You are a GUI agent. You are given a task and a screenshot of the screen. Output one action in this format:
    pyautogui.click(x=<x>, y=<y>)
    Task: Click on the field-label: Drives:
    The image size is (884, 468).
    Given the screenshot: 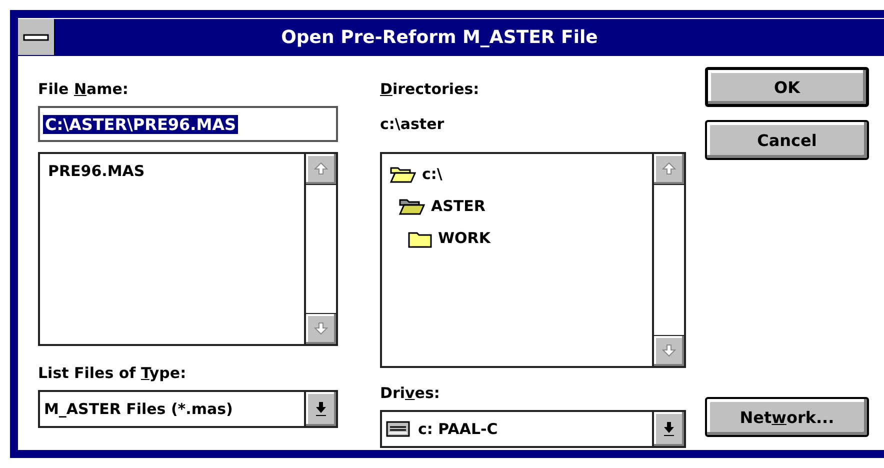 What is the action you would take?
    pyautogui.click(x=410, y=393)
    